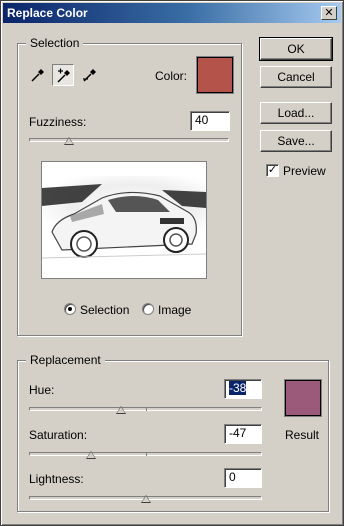 The height and width of the screenshot is (526, 344). I want to click on saturation-slider, so click(145, 454).